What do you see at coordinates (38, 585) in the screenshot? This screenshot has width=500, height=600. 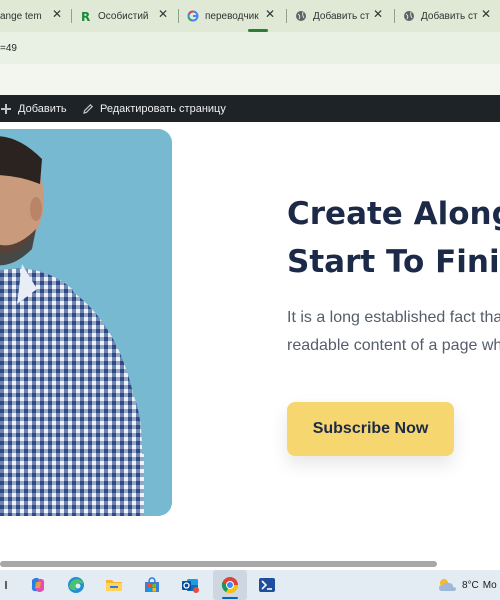 I see `copilot-icon` at bounding box center [38, 585].